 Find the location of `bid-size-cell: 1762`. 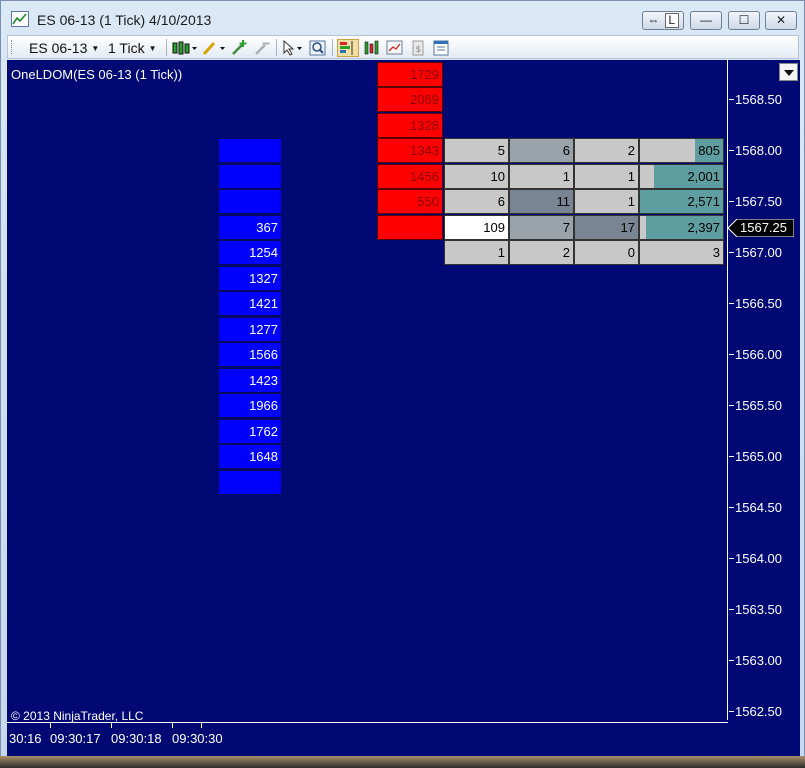

bid-size-cell: 1762 is located at coordinates (250, 431).